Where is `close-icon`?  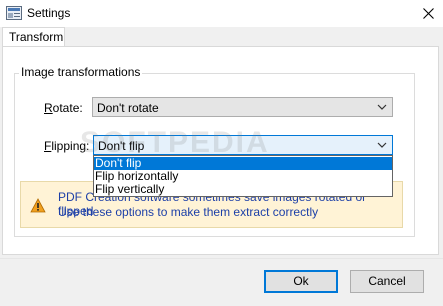 close-icon is located at coordinates (428, 13).